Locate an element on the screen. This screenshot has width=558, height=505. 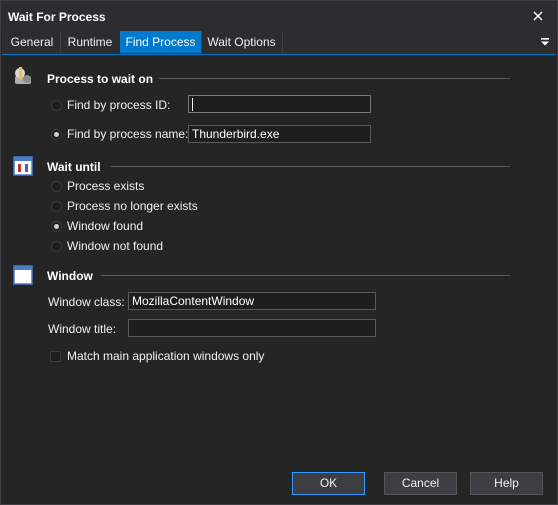
window-title-input is located at coordinates (252, 328).